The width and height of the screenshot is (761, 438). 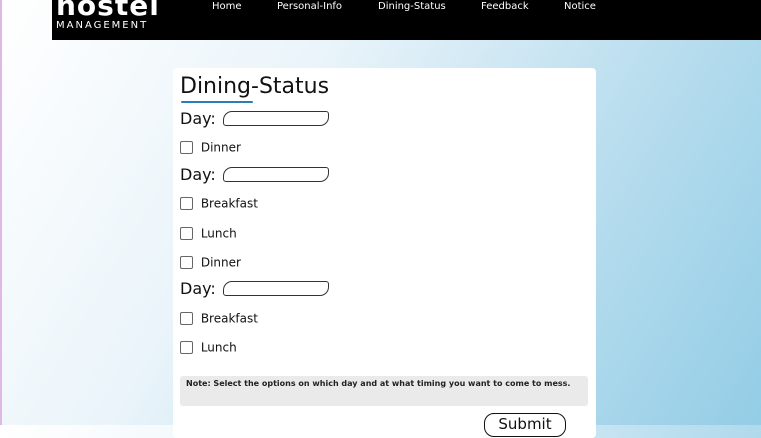 What do you see at coordinates (108, 11) in the screenshot?
I see `logo-main-text: hostel` at bounding box center [108, 11].